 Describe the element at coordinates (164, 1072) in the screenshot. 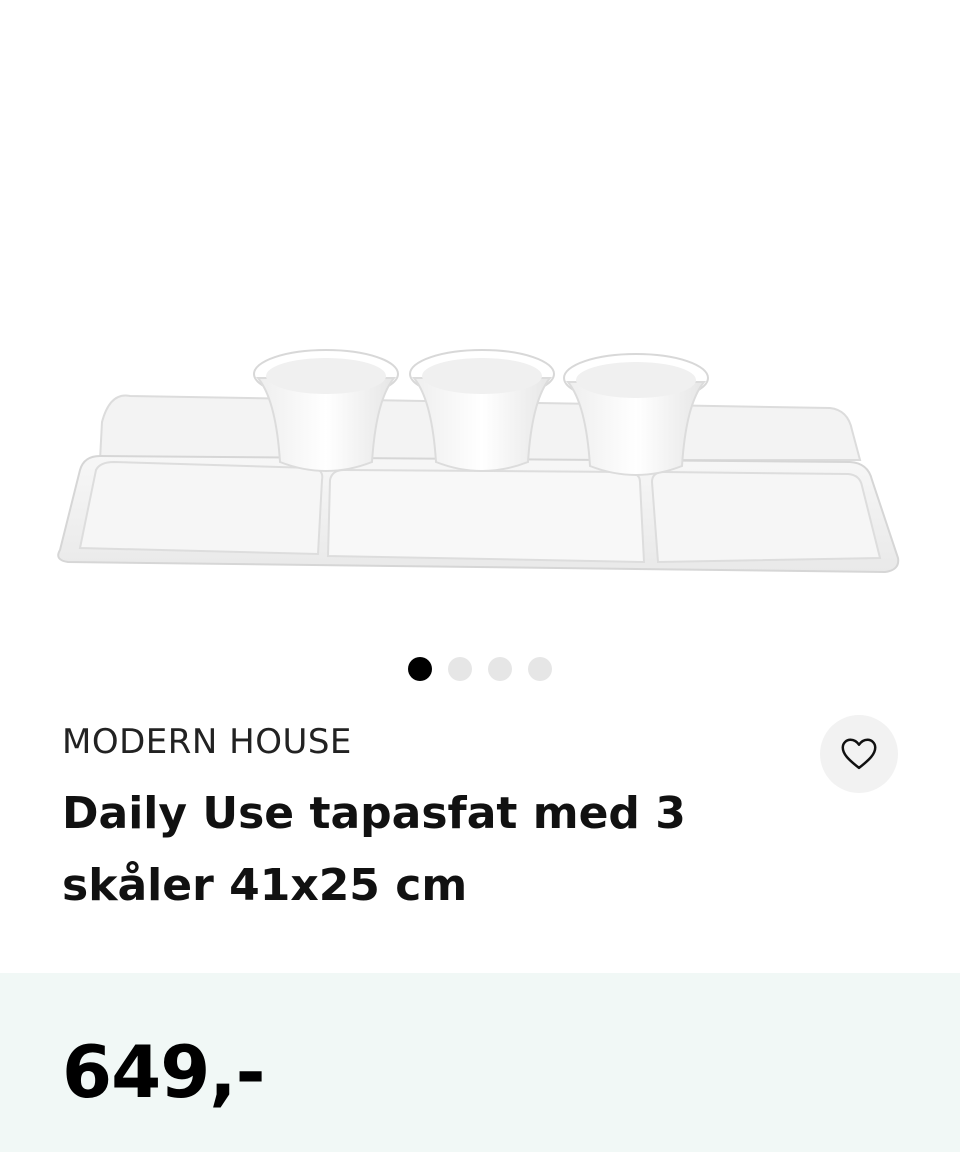

I see `product-price: 649,-` at that location.